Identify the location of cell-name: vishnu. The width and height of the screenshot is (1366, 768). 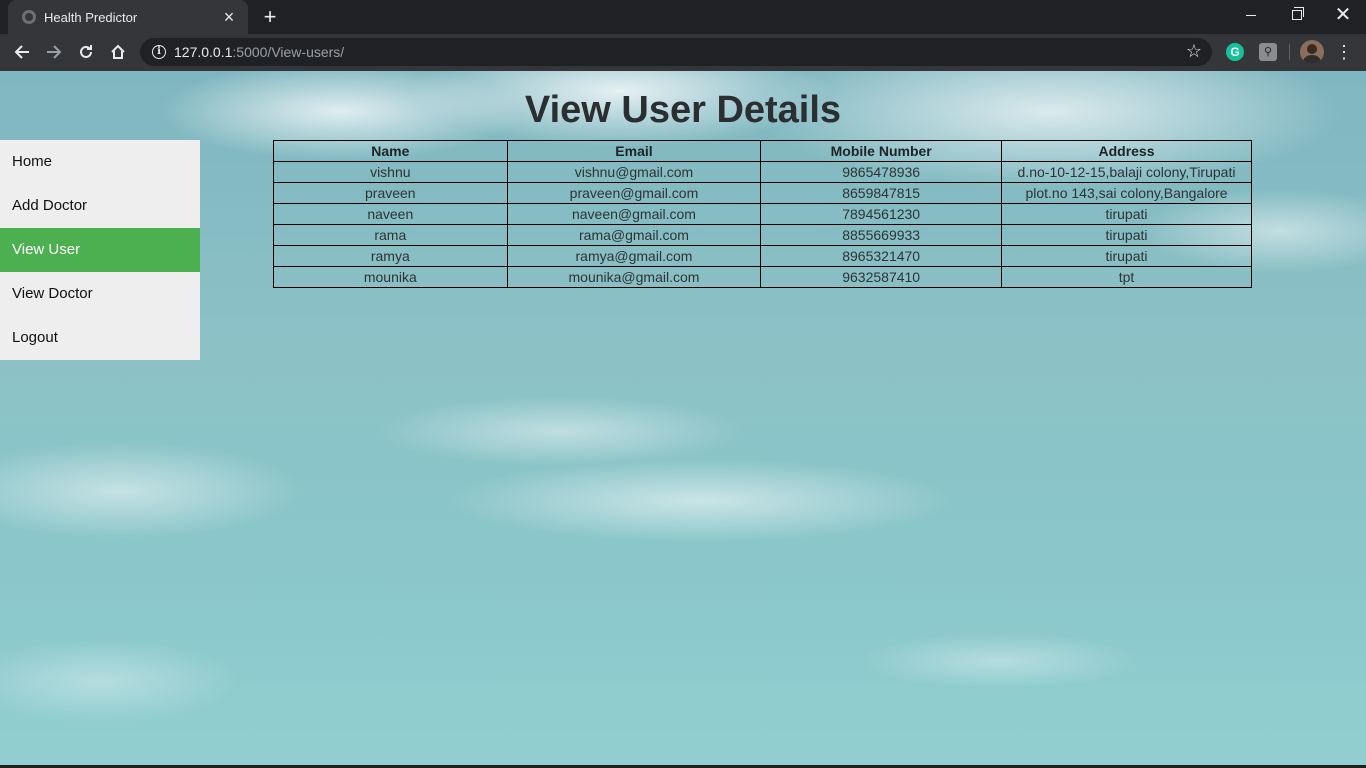
(390, 172).